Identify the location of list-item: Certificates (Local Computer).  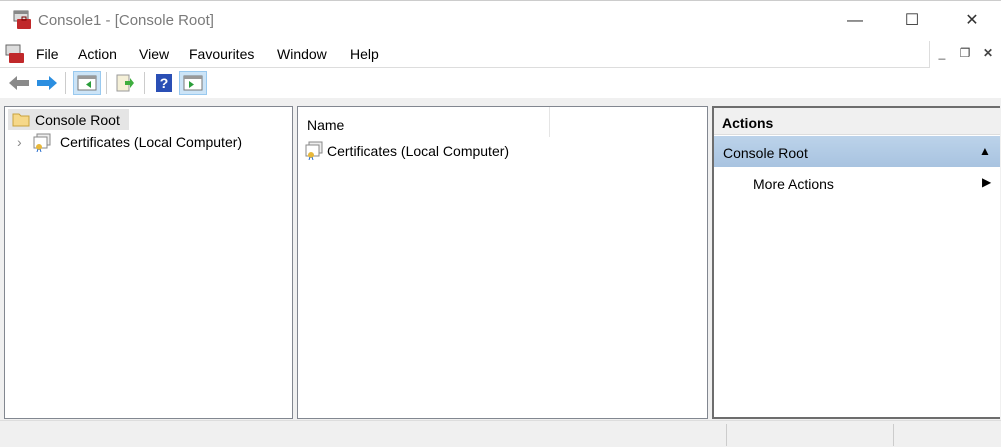
(414, 150).